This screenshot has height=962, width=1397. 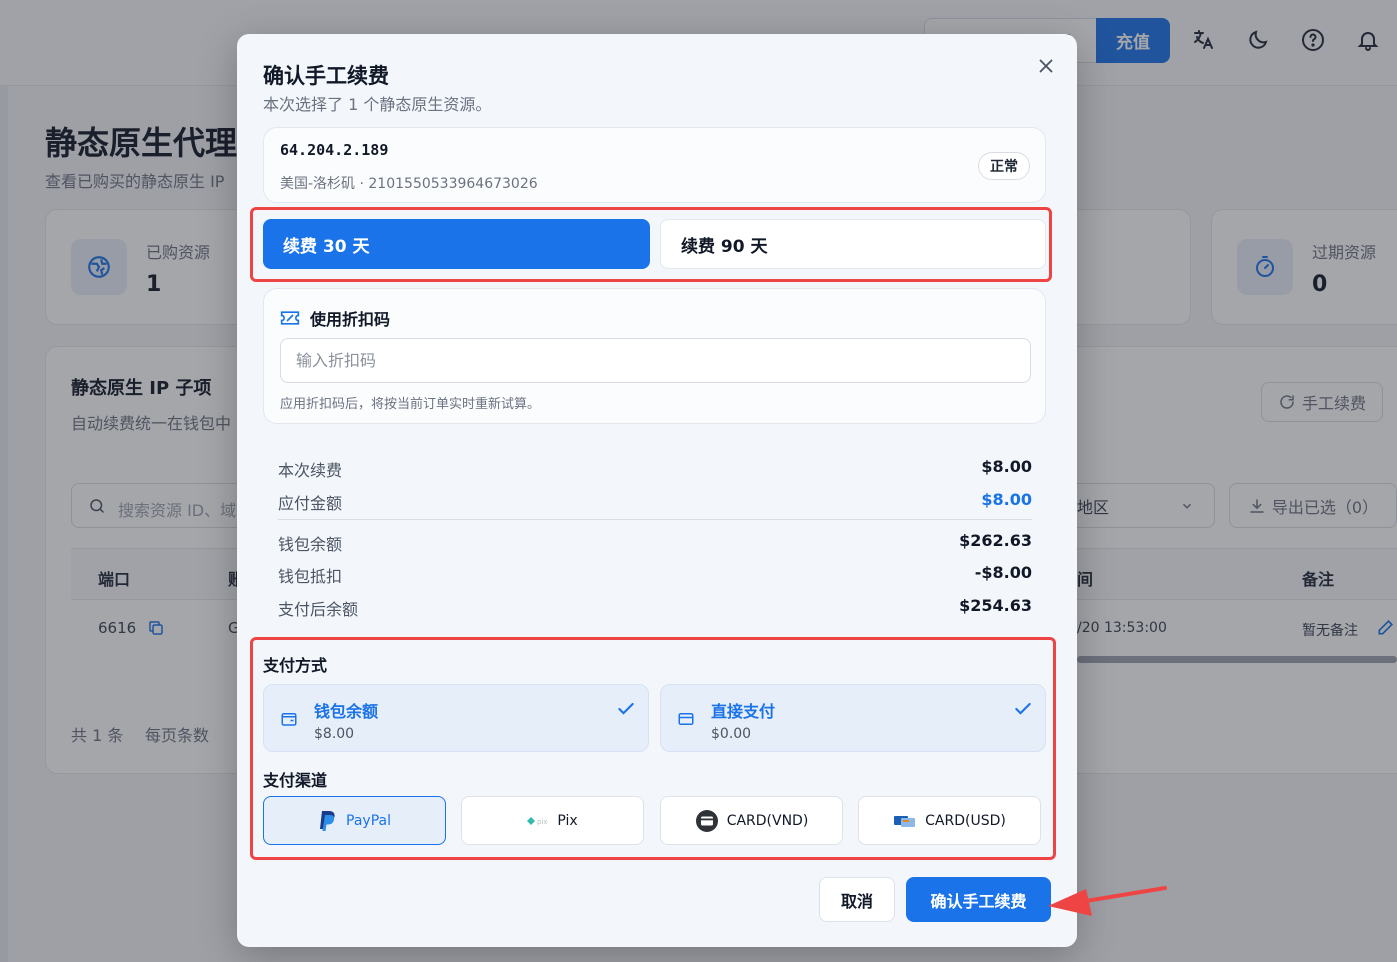 I want to click on wallet-deduct-value: -$8.00, so click(x=1003, y=572).